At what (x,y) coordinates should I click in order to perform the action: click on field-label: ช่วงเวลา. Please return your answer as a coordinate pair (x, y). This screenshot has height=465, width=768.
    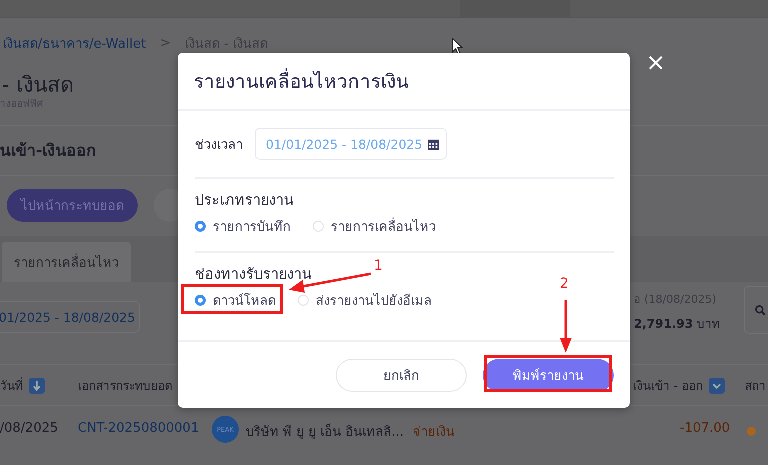
    Looking at the image, I should click on (219, 145).